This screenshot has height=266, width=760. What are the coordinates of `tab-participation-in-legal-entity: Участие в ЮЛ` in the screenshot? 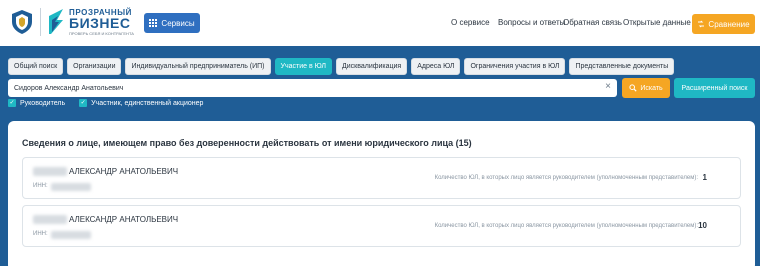 It's located at (303, 66).